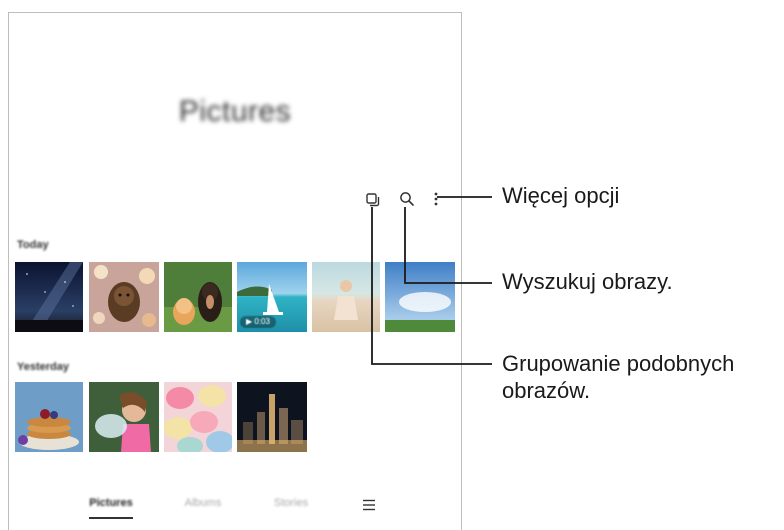 This screenshot has height=530, width=784. Describe the element at coordinates (561, 195) in the screenshot. I see `callout-more-options: Więcej opcji` at that location.